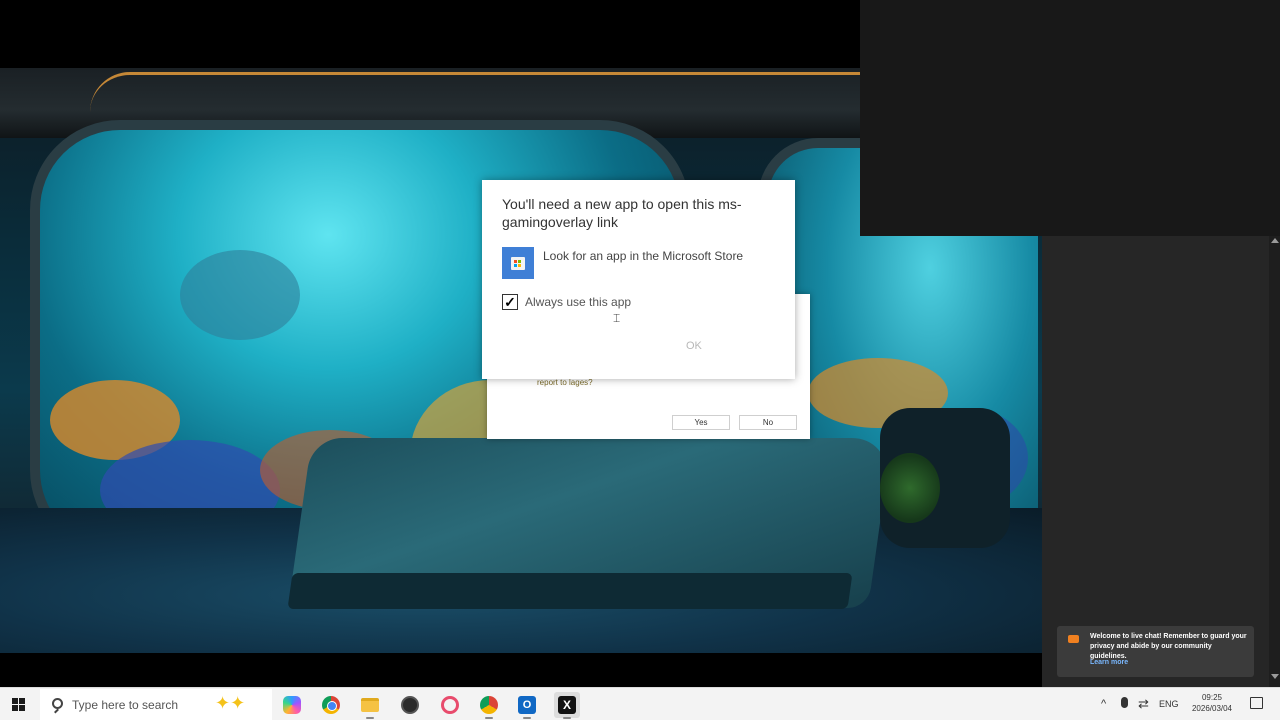 The width and height of the screenshot is (1280, 720). What do you see at coordinates (1103, 704) in the screenshot?
I see `show-hidden-icons-chevron-icon: ^` at bounding box center [1103, 704].